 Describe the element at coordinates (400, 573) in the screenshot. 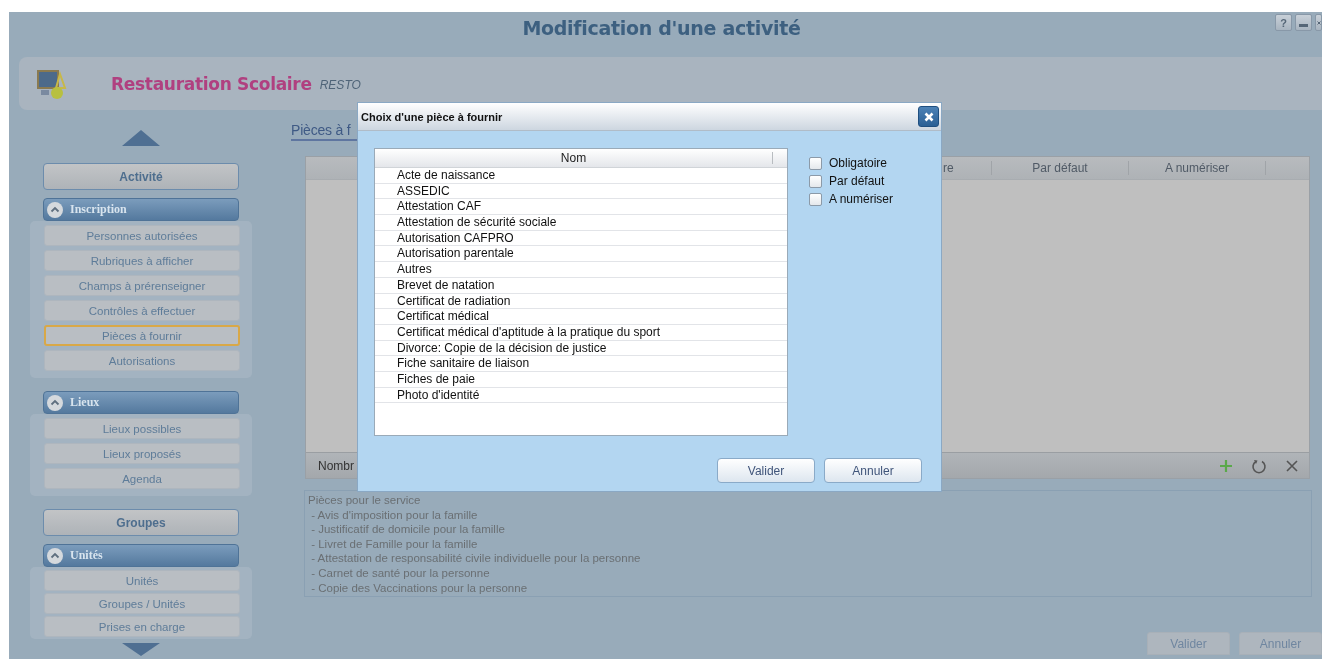

I see `info-line: - Carnet de santé pour la personne` at that location.